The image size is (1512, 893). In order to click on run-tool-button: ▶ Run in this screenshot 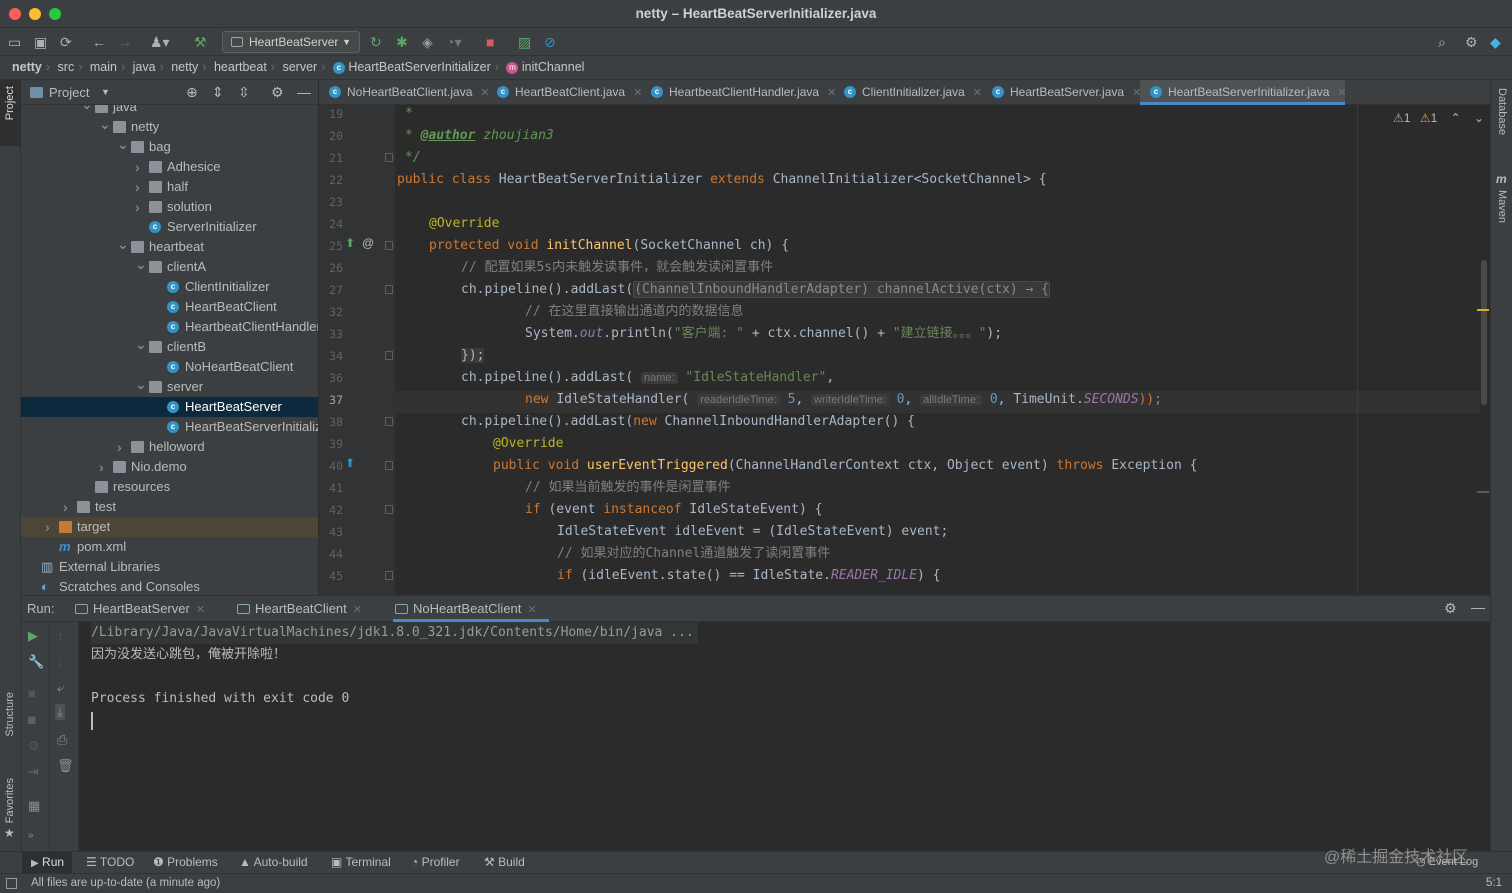, I will do `click(47, 862)`.